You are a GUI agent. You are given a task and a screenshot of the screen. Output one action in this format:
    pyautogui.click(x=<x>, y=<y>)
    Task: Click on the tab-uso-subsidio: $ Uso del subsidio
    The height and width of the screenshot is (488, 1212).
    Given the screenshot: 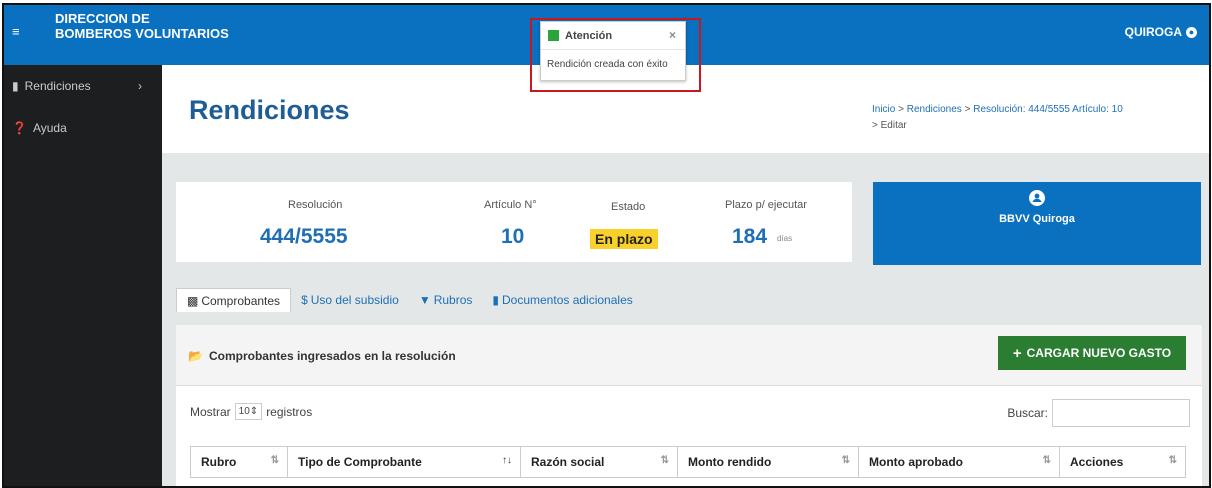 What is the action you would take?
    pyautogui.click(x=350, y=300)
    